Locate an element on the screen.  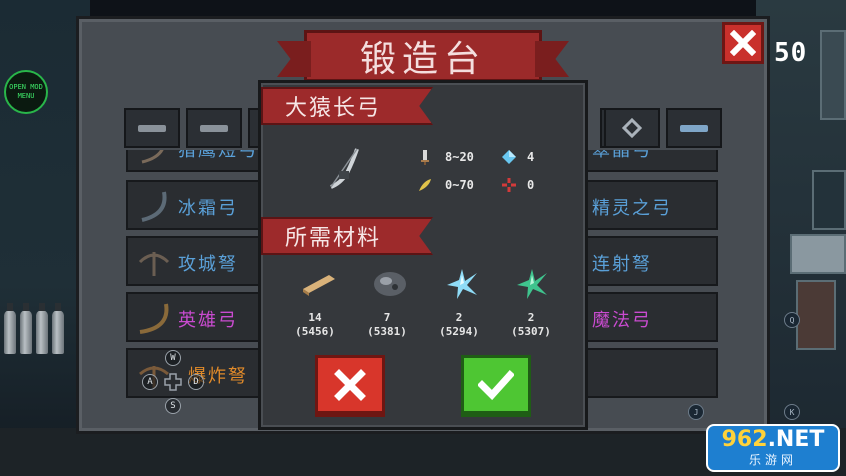
material-count-iron-ore: 7 (5381) is located at coordinates (387, 325).